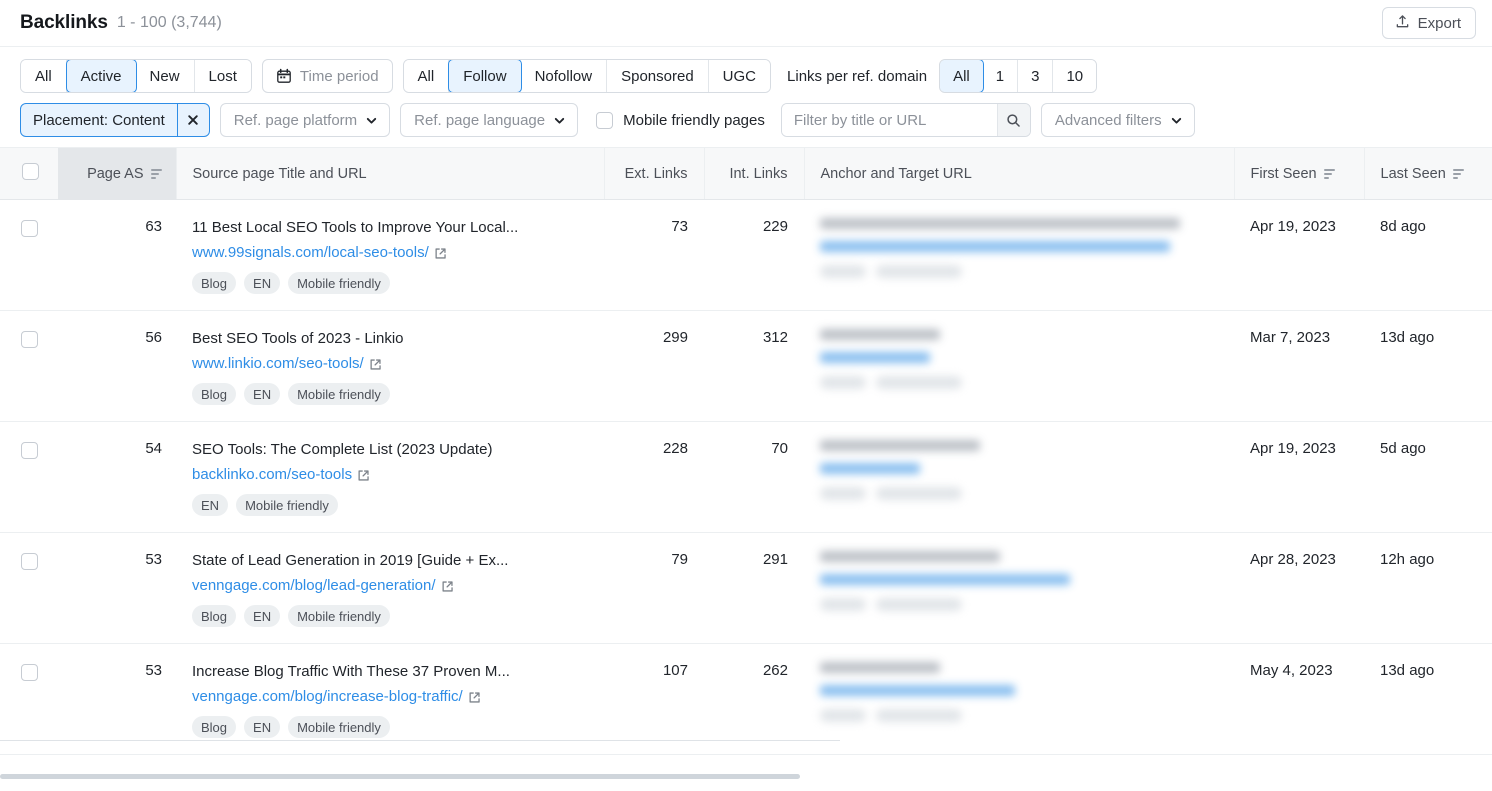 The height and width of the screenshot is (791, 1492). What do you see at coordinates (192, 120) in the screenshot?
I see `close-icon` at bounding box center [192, 120].